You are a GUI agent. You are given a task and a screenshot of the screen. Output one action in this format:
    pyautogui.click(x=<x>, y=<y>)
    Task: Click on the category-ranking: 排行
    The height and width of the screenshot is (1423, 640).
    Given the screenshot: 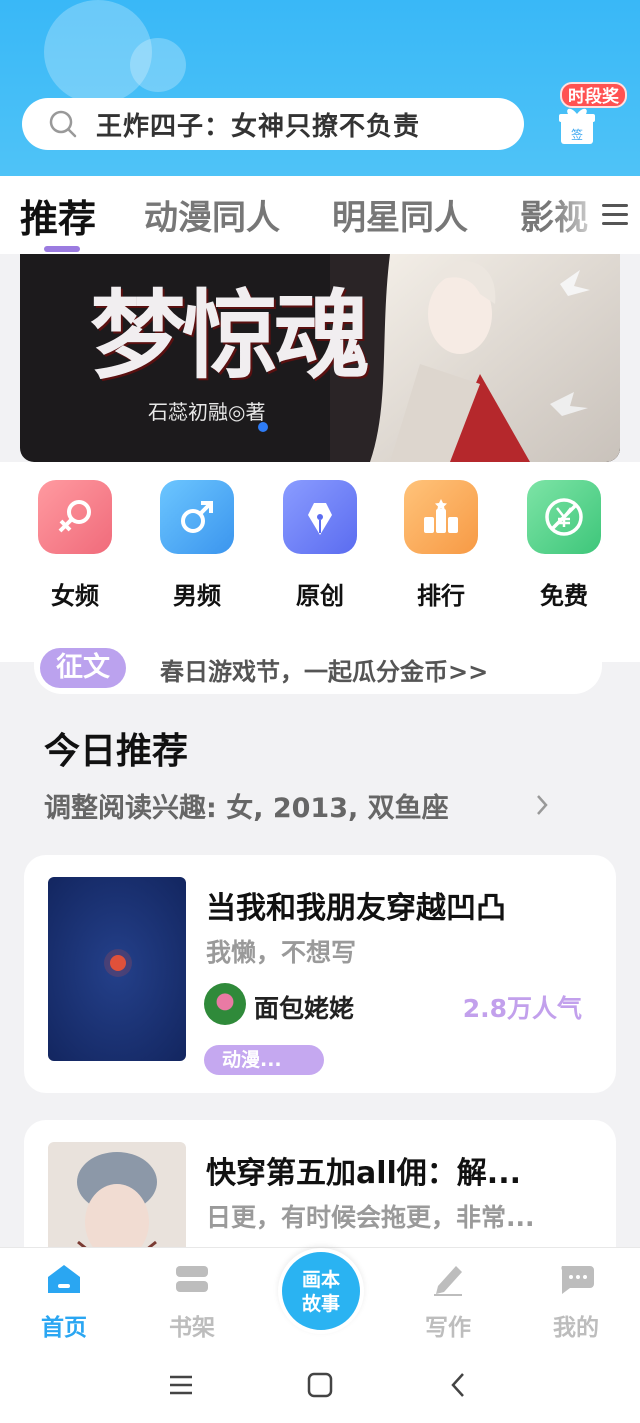 What is the action you would take?
    pyautogui.click(x=441, y=545)
    